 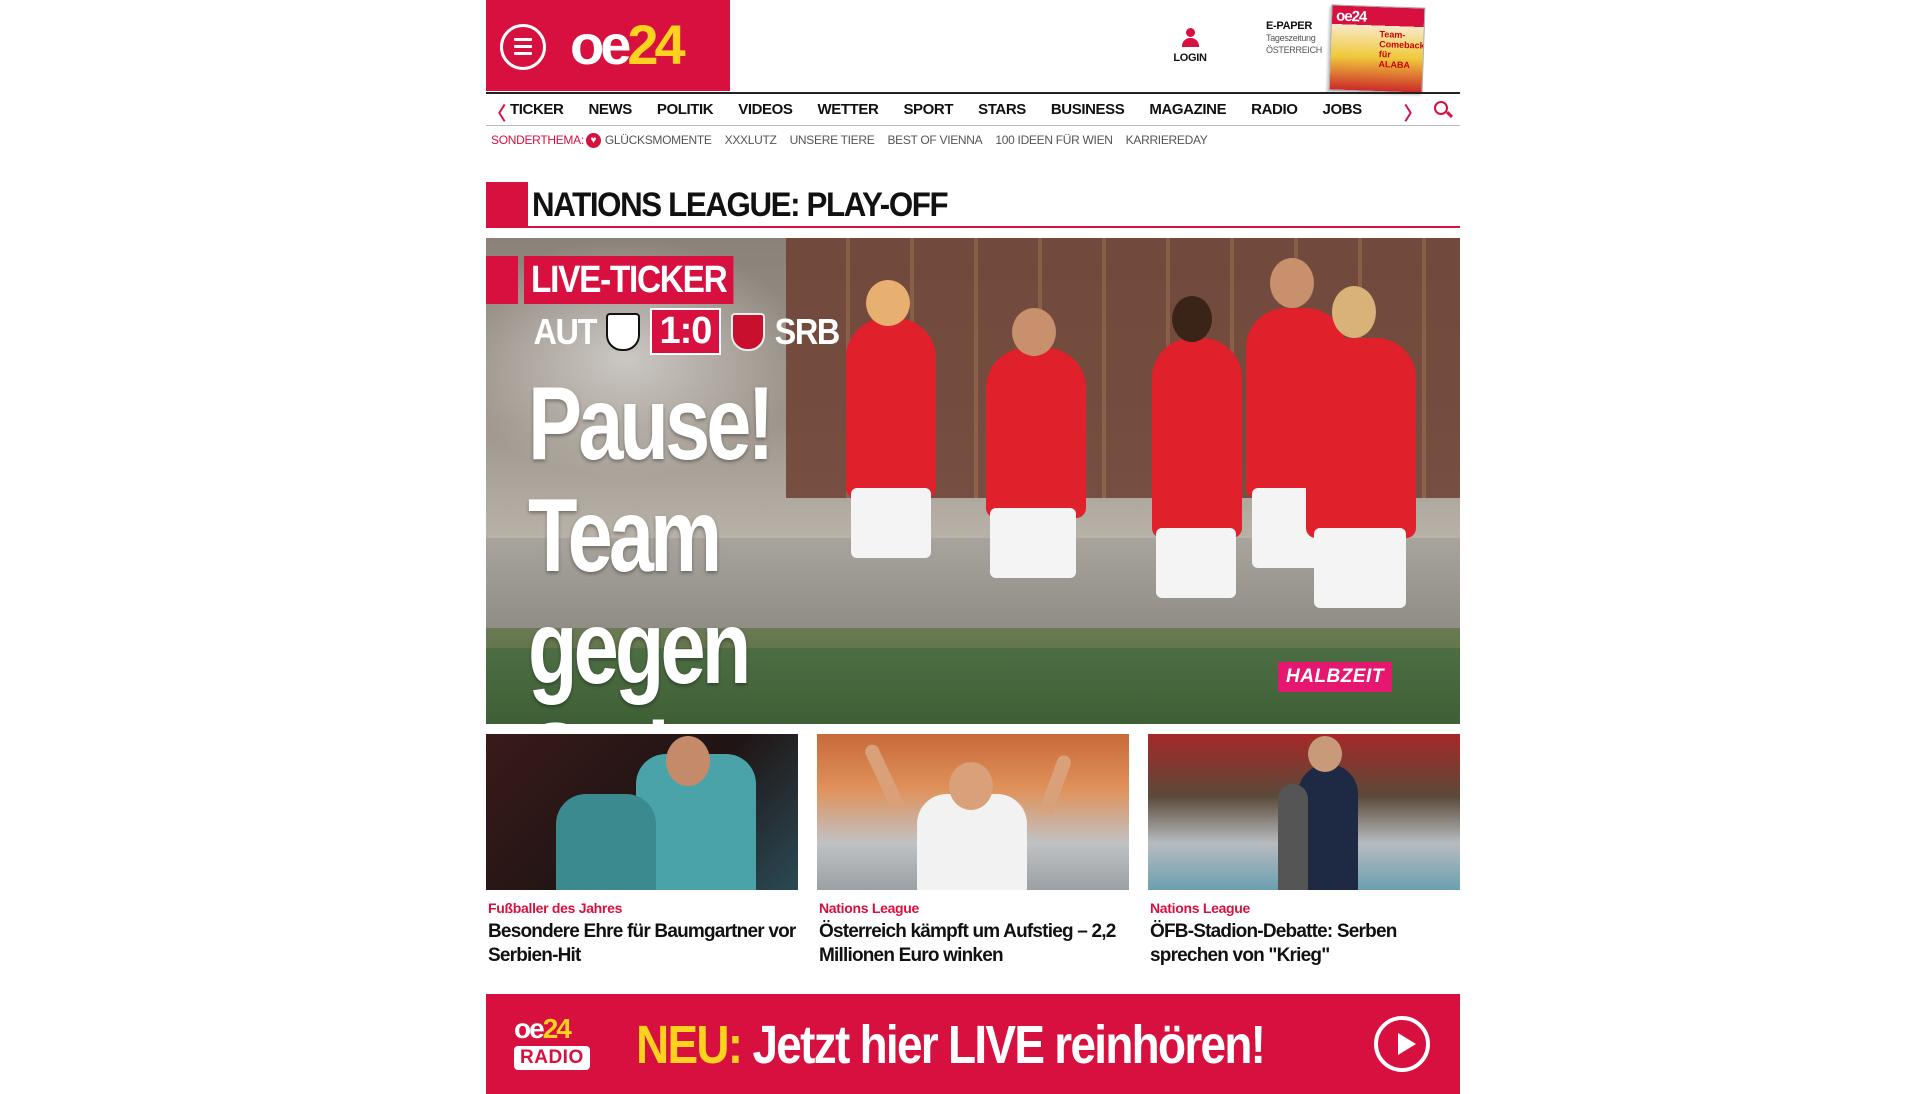 I want to click on nav-item-stars: STARS, so click(x=1002, y=109).